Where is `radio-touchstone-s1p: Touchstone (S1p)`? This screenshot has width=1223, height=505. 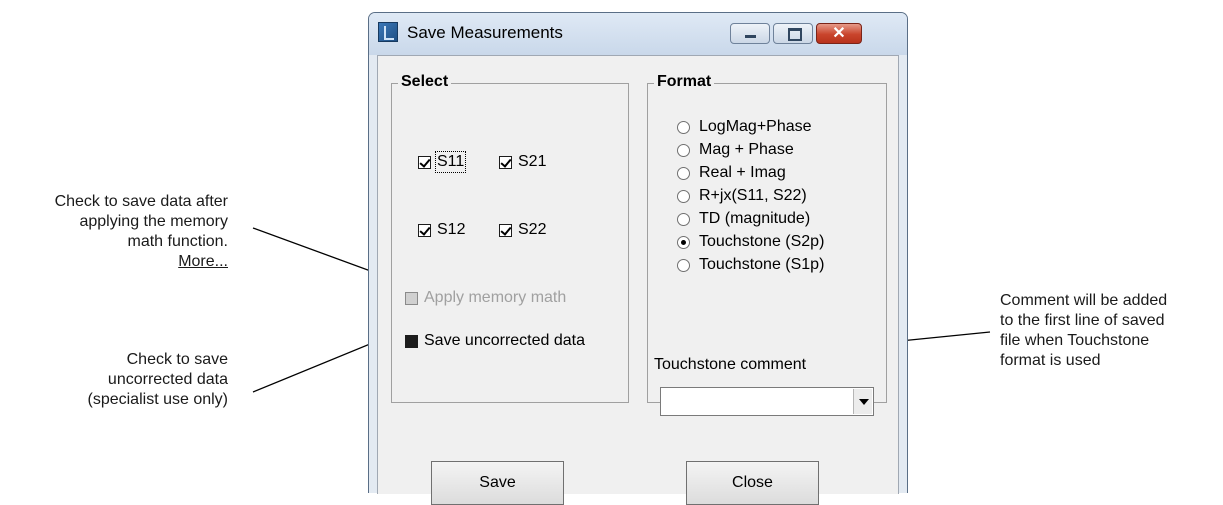 radio-touchstone-s1p: Touchstone (S1p) is located at coordinates (750, 265).